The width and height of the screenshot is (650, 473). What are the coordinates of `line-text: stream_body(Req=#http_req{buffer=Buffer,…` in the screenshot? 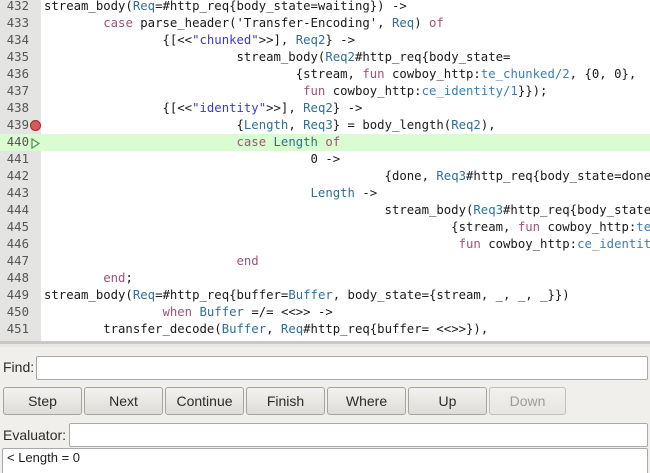 It's located at (307, 295).